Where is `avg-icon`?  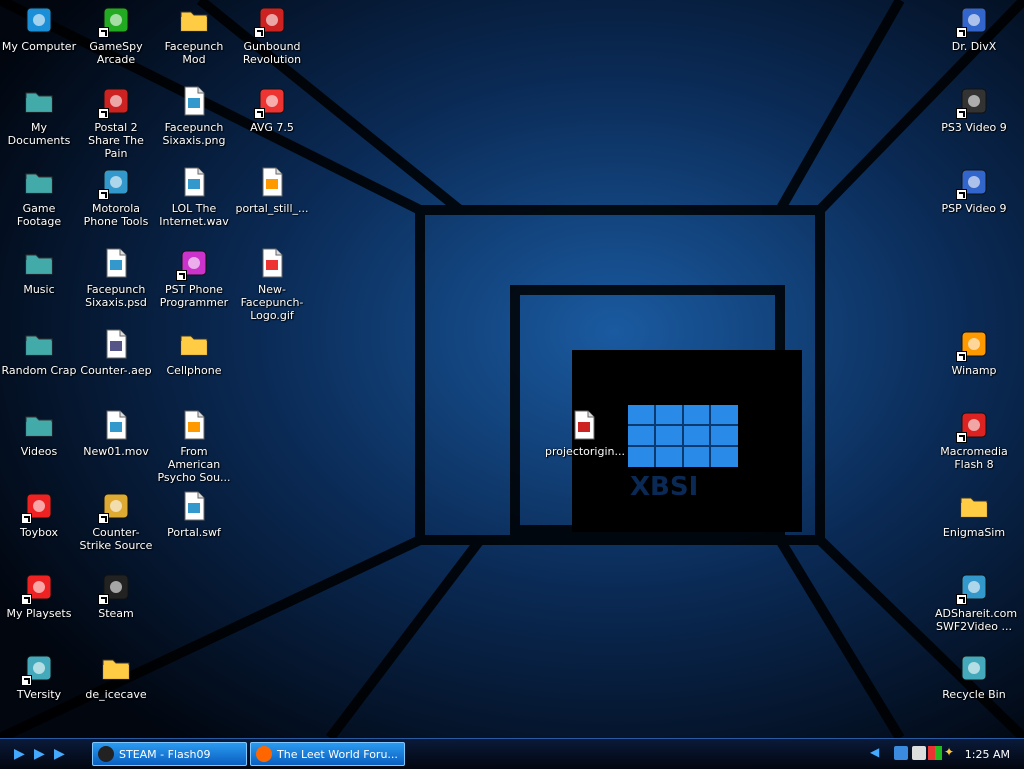 avg-icon is located at coordinates (271, 102).